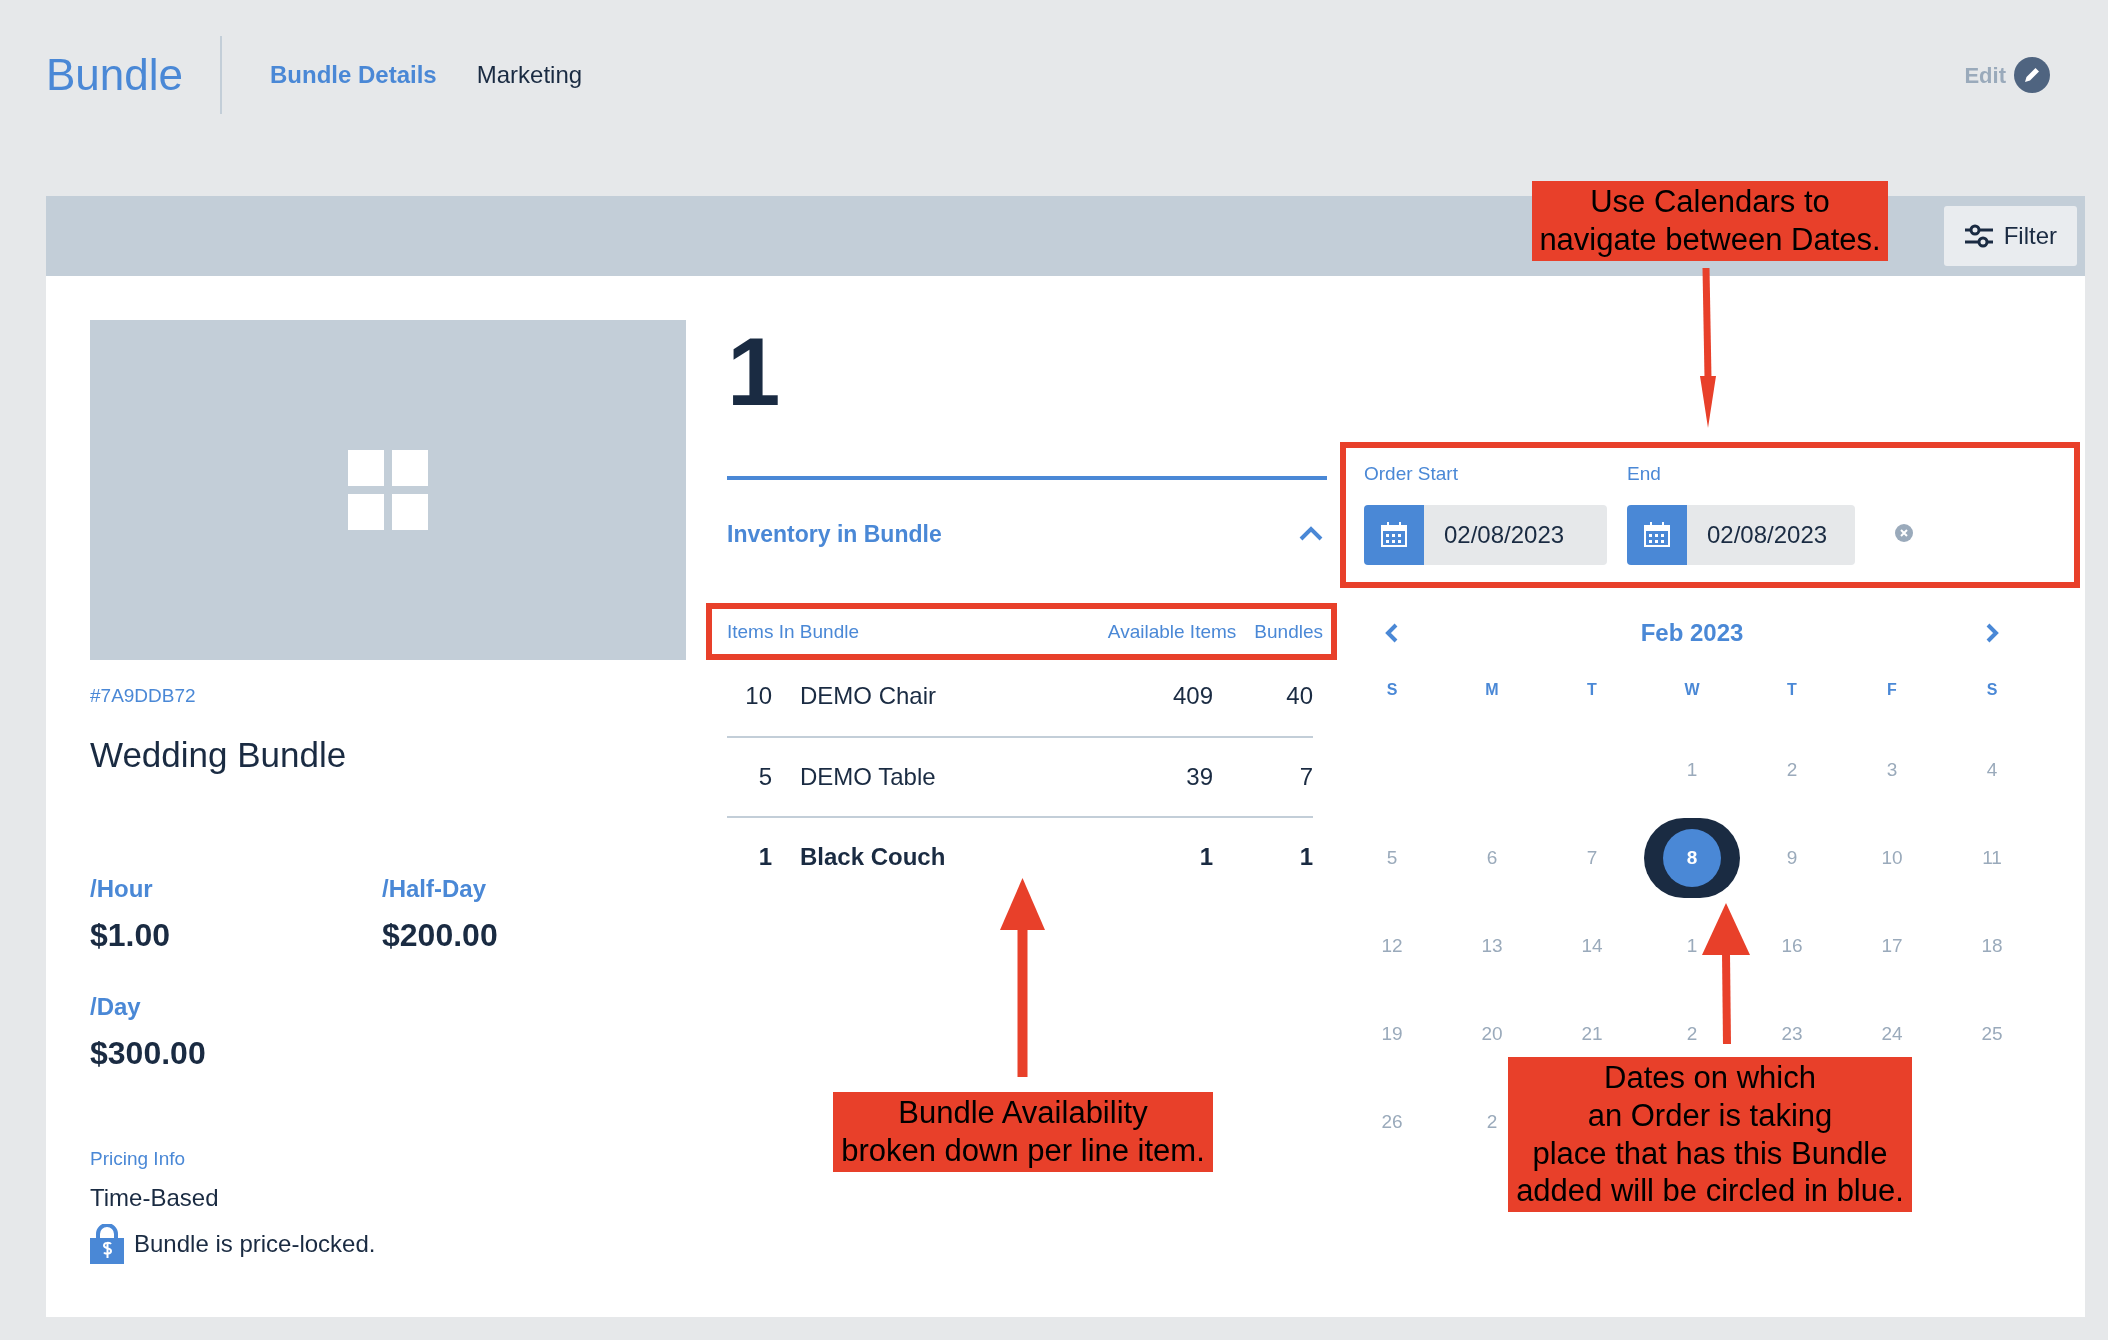  What do you see at coordinates (2032, 75) in the screenshot?
I see `pencil-icon` at bounding box center [2032, 75].